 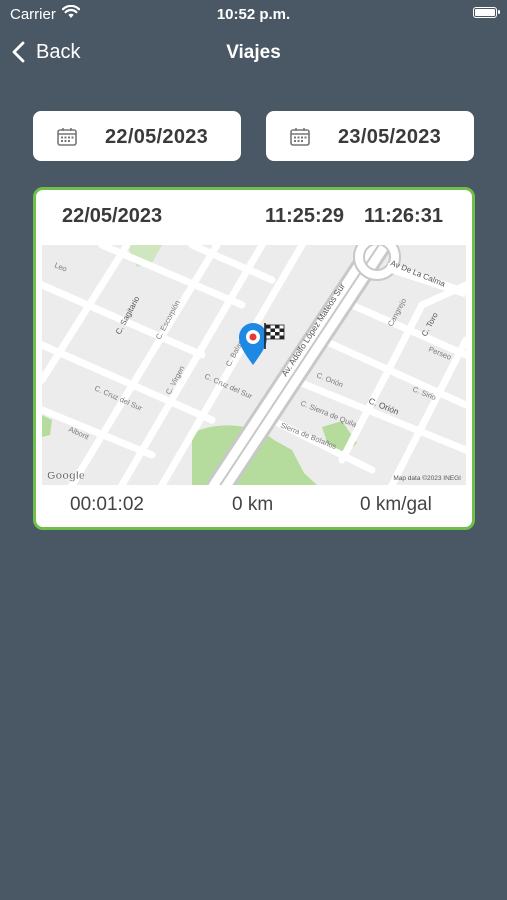 I want to click on date-from-picker: 22/05/2023, so click(x=137, y=136).